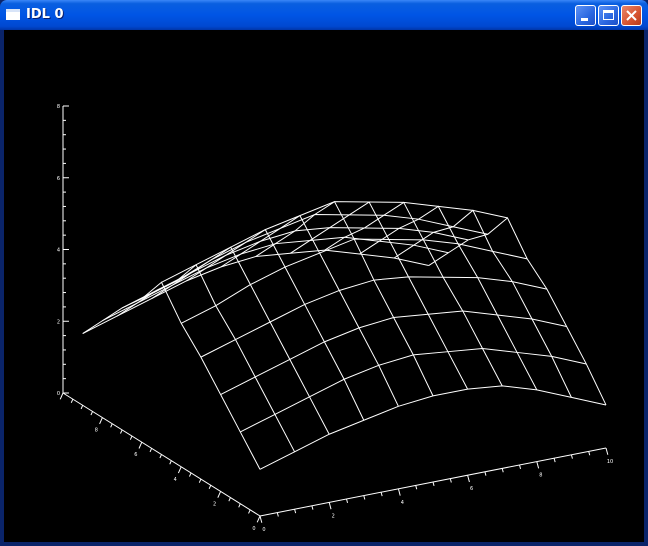 The height and width of the screenshot is (546, 648). I want to click on z-tick-label: 0, so click(58, 394).